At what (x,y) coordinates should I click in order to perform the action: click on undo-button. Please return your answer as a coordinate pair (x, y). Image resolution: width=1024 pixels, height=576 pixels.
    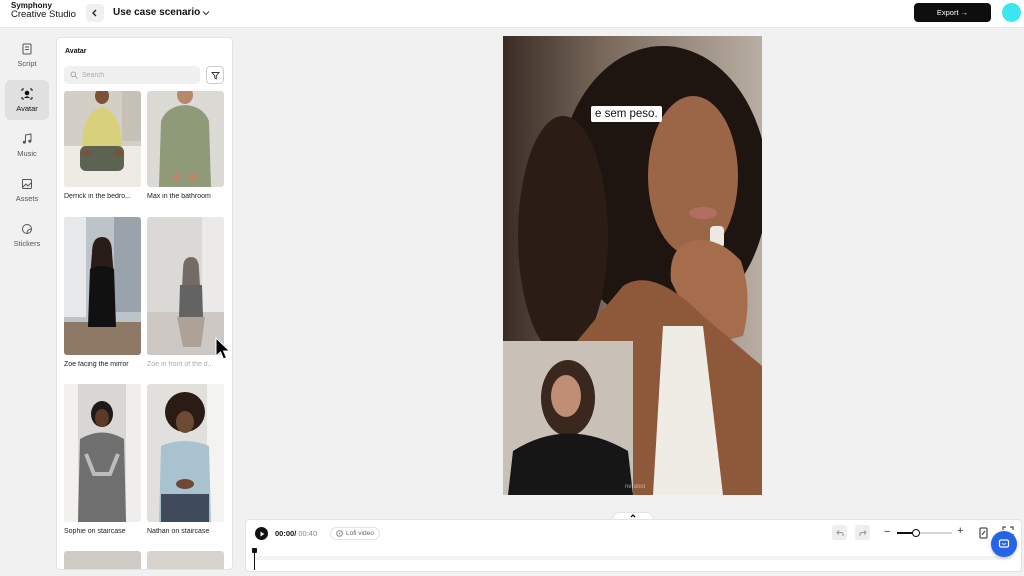
    Looking at the image, I should click on (839, 532).